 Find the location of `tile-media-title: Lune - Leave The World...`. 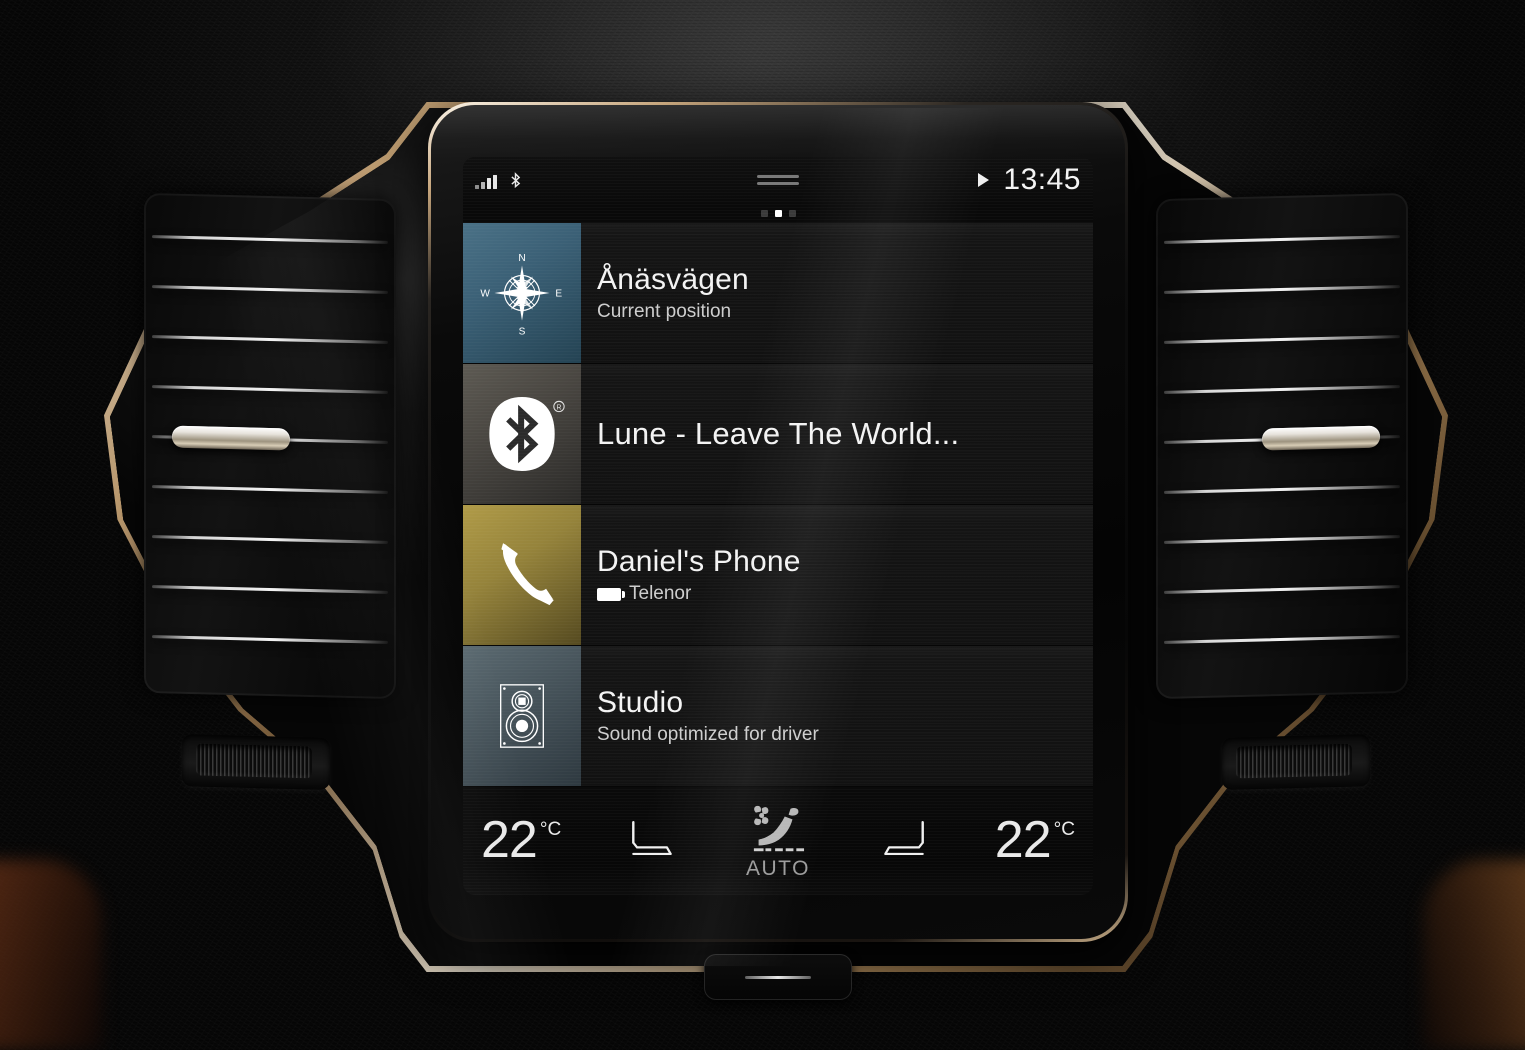

tile-media-title: Lune - Leave The World... is located at coordinates (778, 434).